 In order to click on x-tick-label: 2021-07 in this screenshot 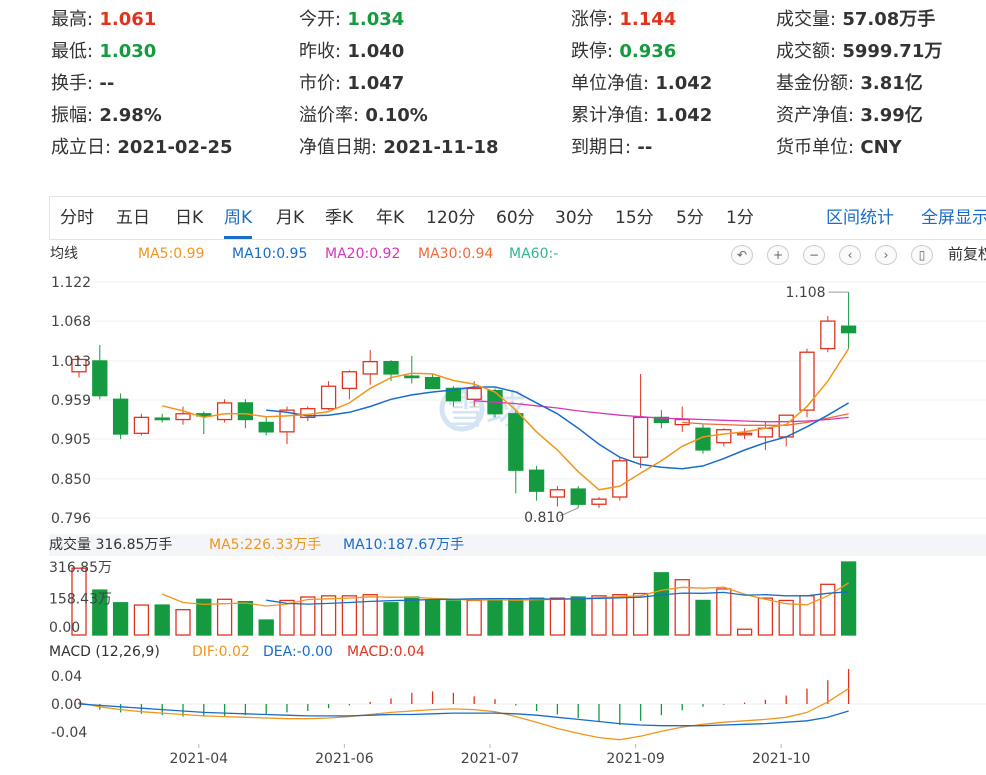, I will do `click(490, 759)`.